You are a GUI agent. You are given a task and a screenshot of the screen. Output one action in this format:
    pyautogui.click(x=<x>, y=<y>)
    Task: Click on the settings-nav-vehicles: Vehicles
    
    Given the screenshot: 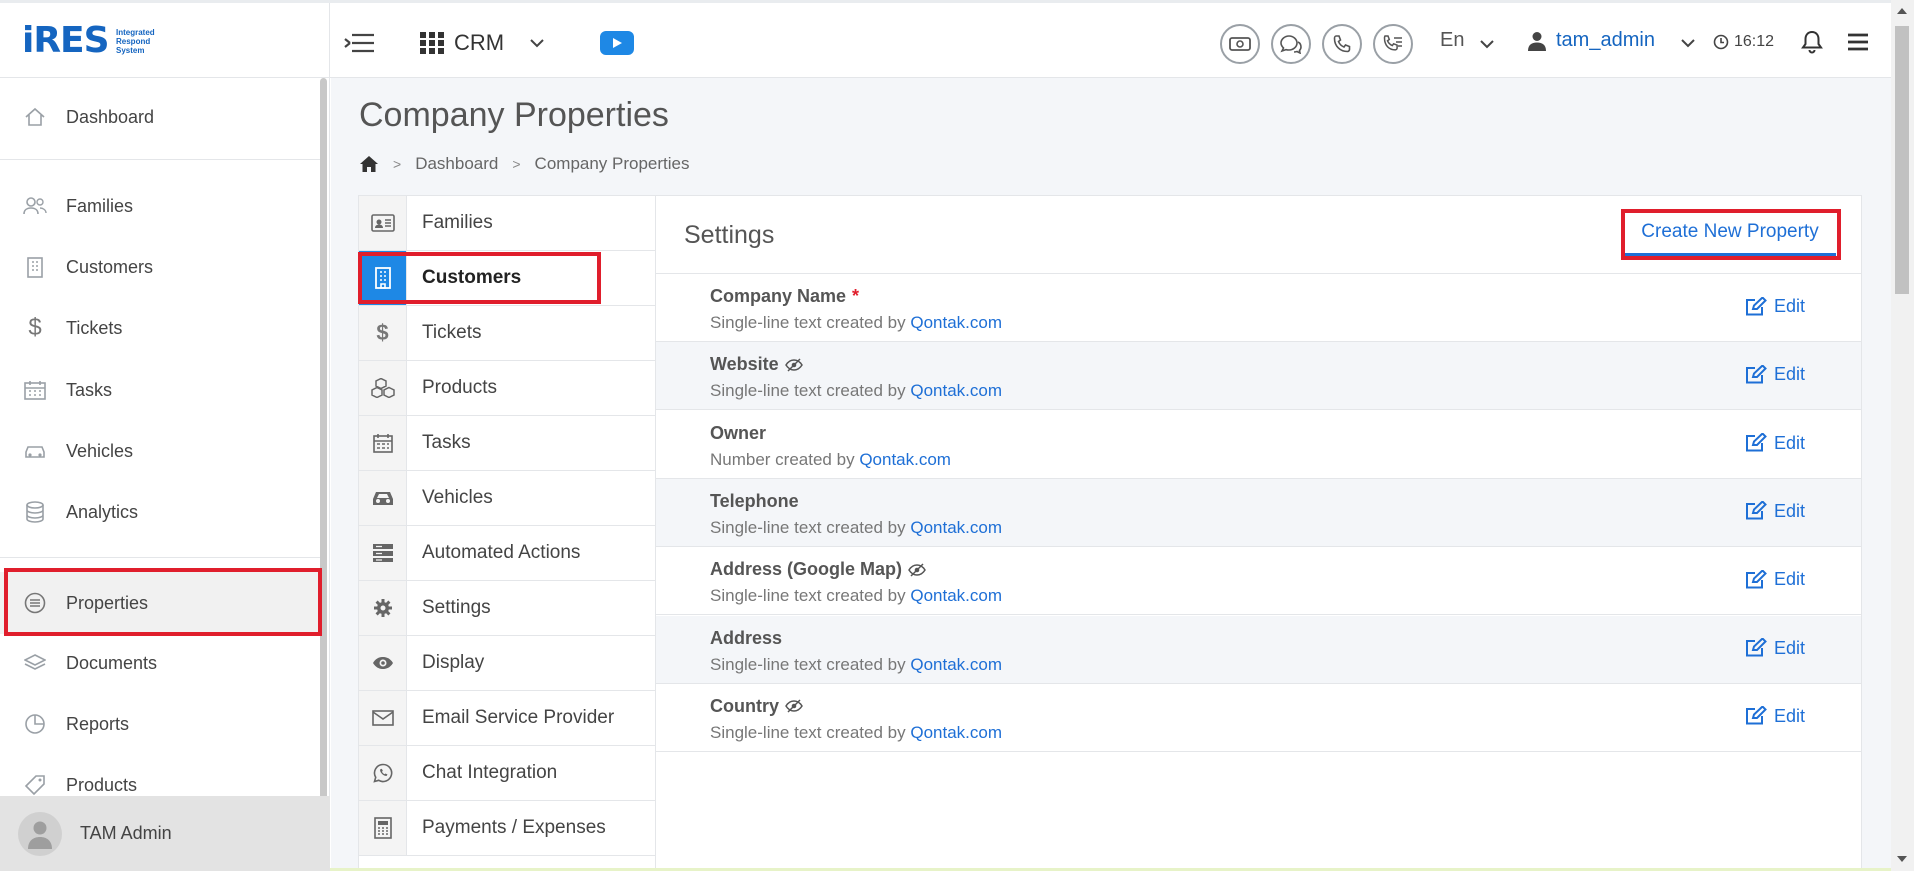 What is the action you would take?
    pyautogui.click(x=507, y=498)
    